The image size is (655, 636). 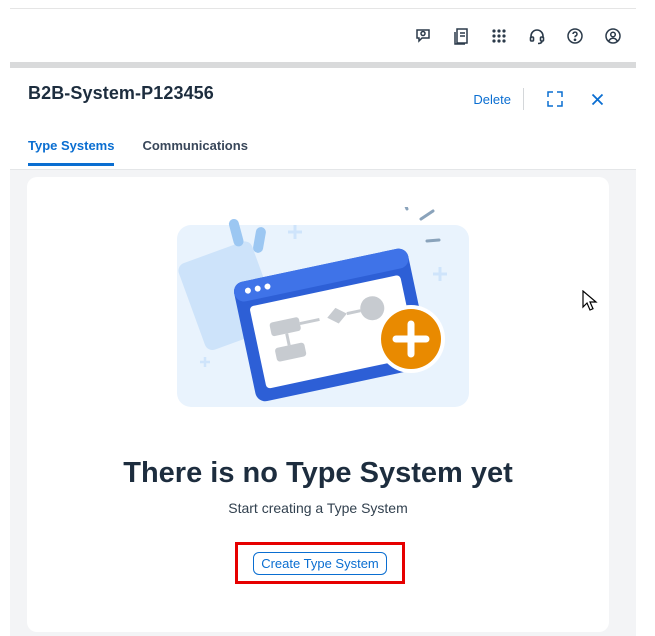 I want to click on empty-state-title: There is no Type System yet, so click(x=318, y=473).